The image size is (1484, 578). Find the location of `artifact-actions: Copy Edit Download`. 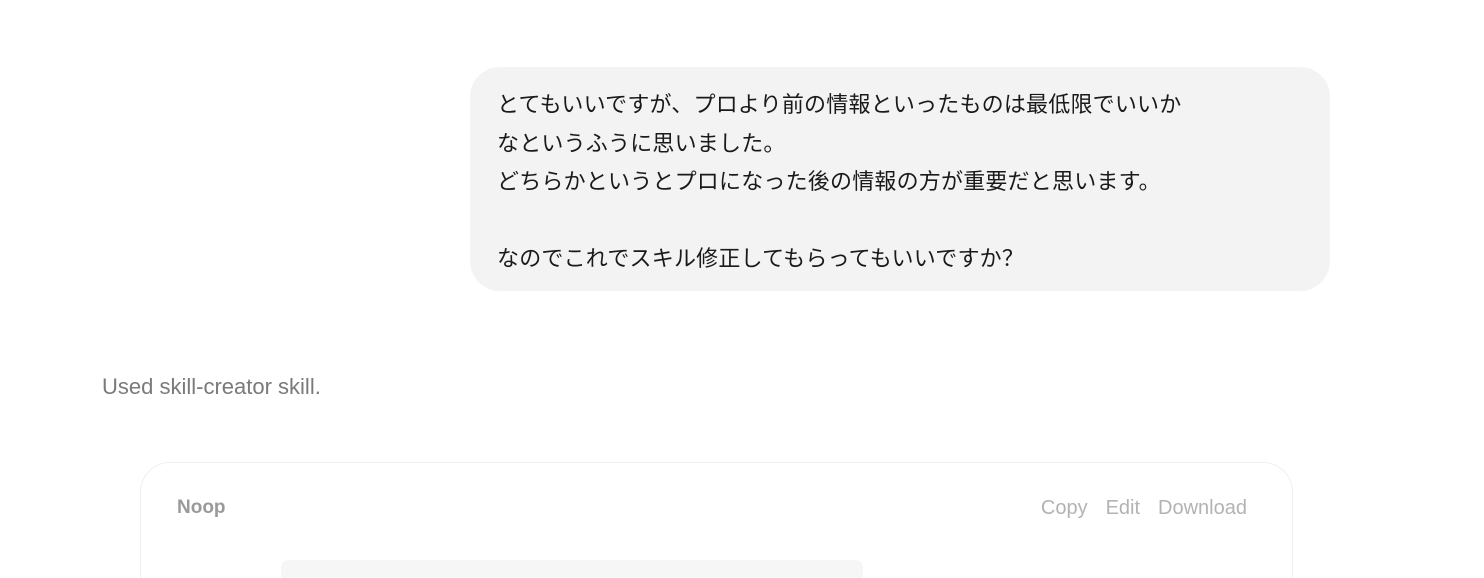

artifact-actions: Copy Edit Download is located at coordinates (1144, 508).